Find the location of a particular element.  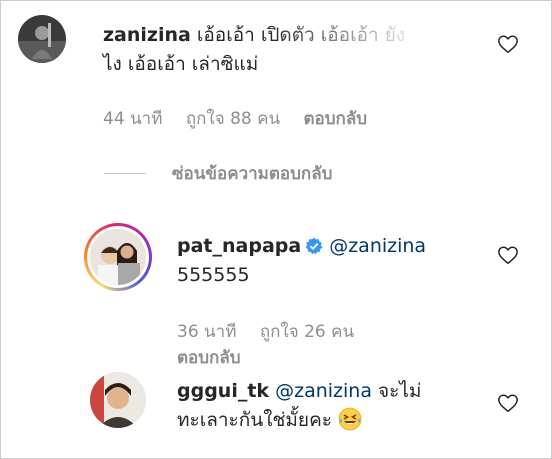

hide-replies-label: ซ่อนข้อความตอบกลับ is located at coordinates (252, 174).